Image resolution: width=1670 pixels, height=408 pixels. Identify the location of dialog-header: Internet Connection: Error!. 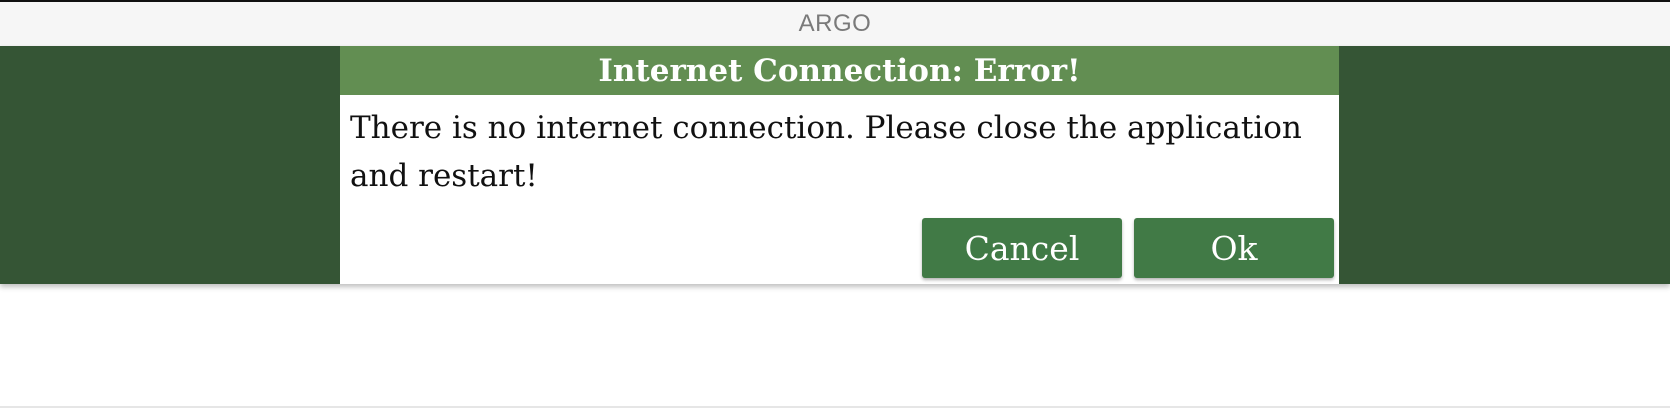
(839, 70).